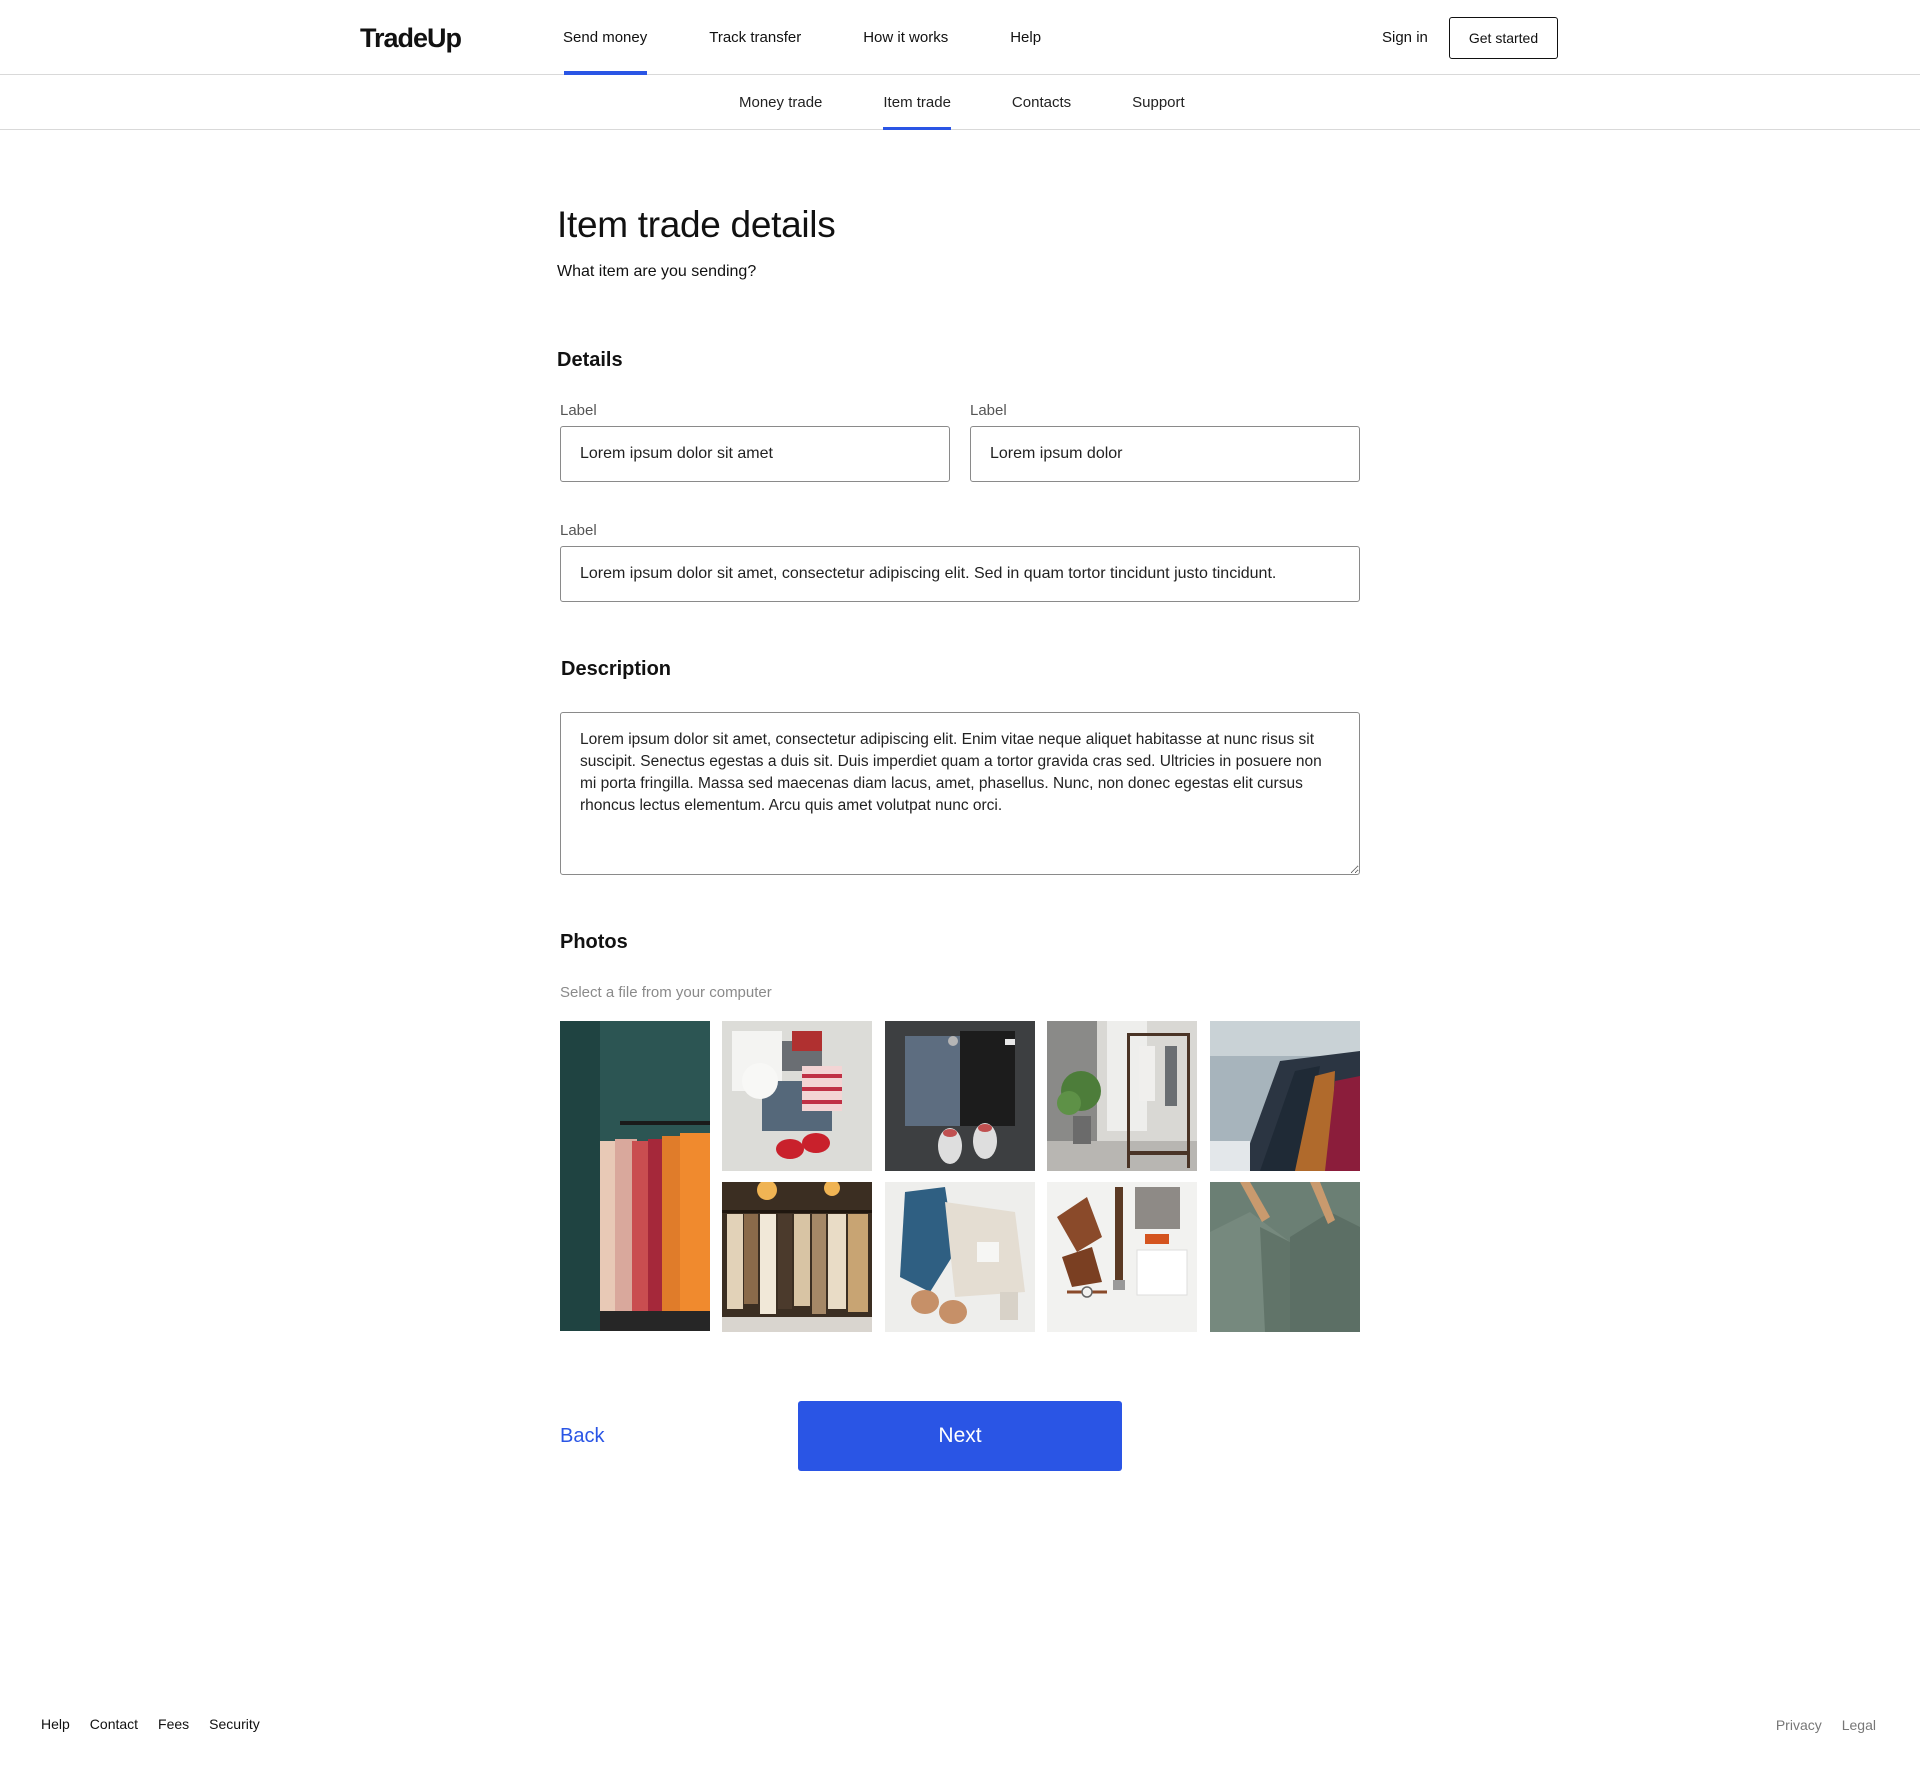  What do you see at coordinates (755, 454) in the screenshot?
I see `detail-field-1-input` at bounding box center [755, 454].